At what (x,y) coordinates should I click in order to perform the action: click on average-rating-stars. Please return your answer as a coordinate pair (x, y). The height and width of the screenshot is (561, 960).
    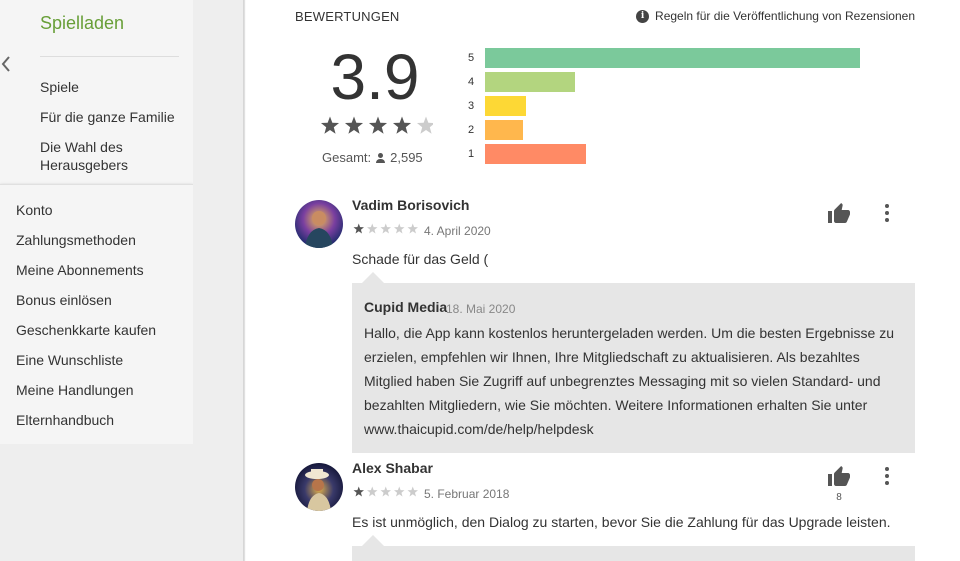
    Looking at the image, I should click on (376, 125).